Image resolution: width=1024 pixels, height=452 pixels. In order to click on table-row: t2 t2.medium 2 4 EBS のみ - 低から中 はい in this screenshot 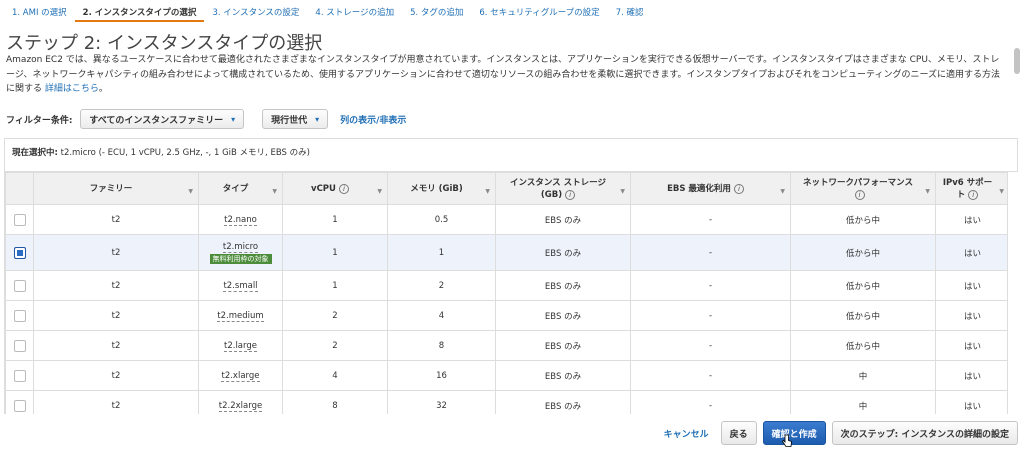, I will do `click(506, 315)`.